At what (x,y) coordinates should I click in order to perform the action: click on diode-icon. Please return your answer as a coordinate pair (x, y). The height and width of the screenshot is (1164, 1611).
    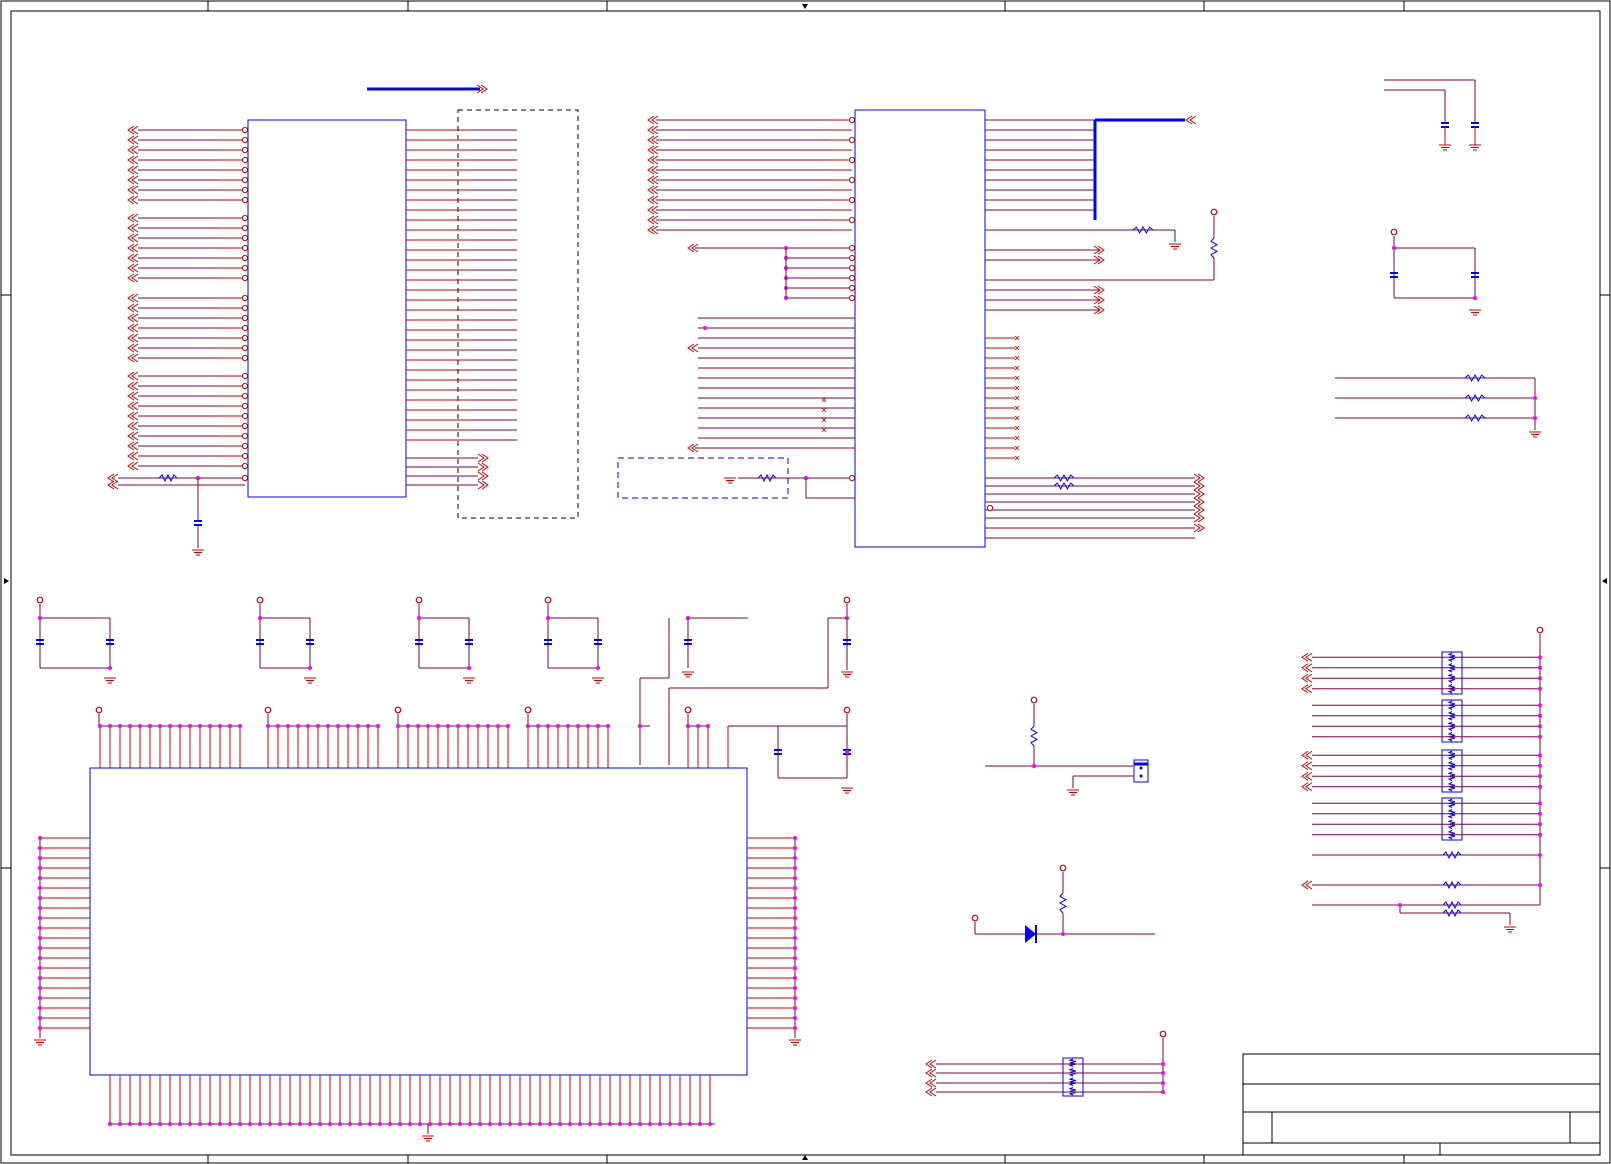
    Looking at the image, I should click on (1030, 934).